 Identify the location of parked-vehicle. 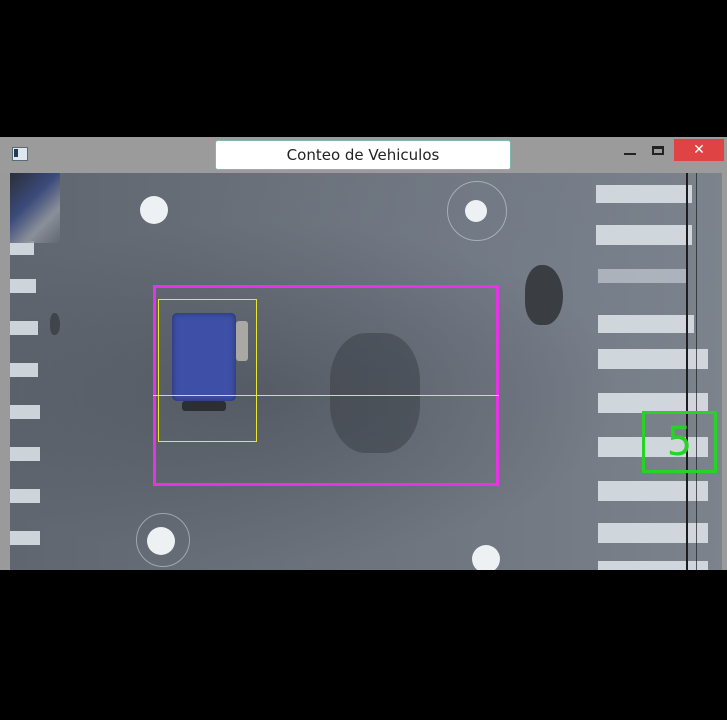
(35, 208).